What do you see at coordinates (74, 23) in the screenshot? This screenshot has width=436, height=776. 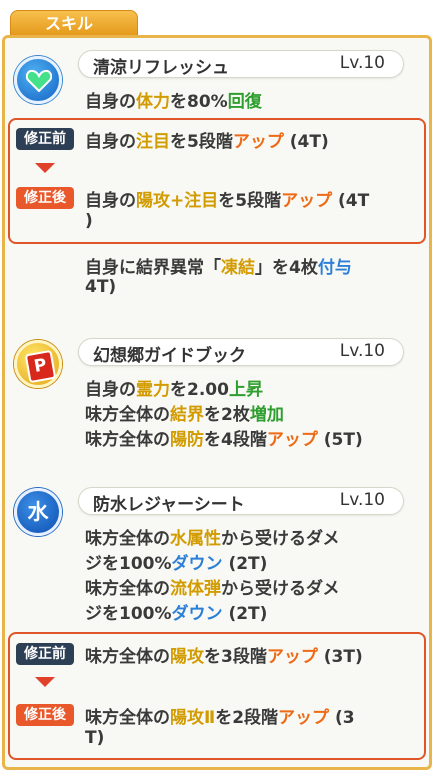 I see `skill-tab: スキル` at bounding box center [74, 23].